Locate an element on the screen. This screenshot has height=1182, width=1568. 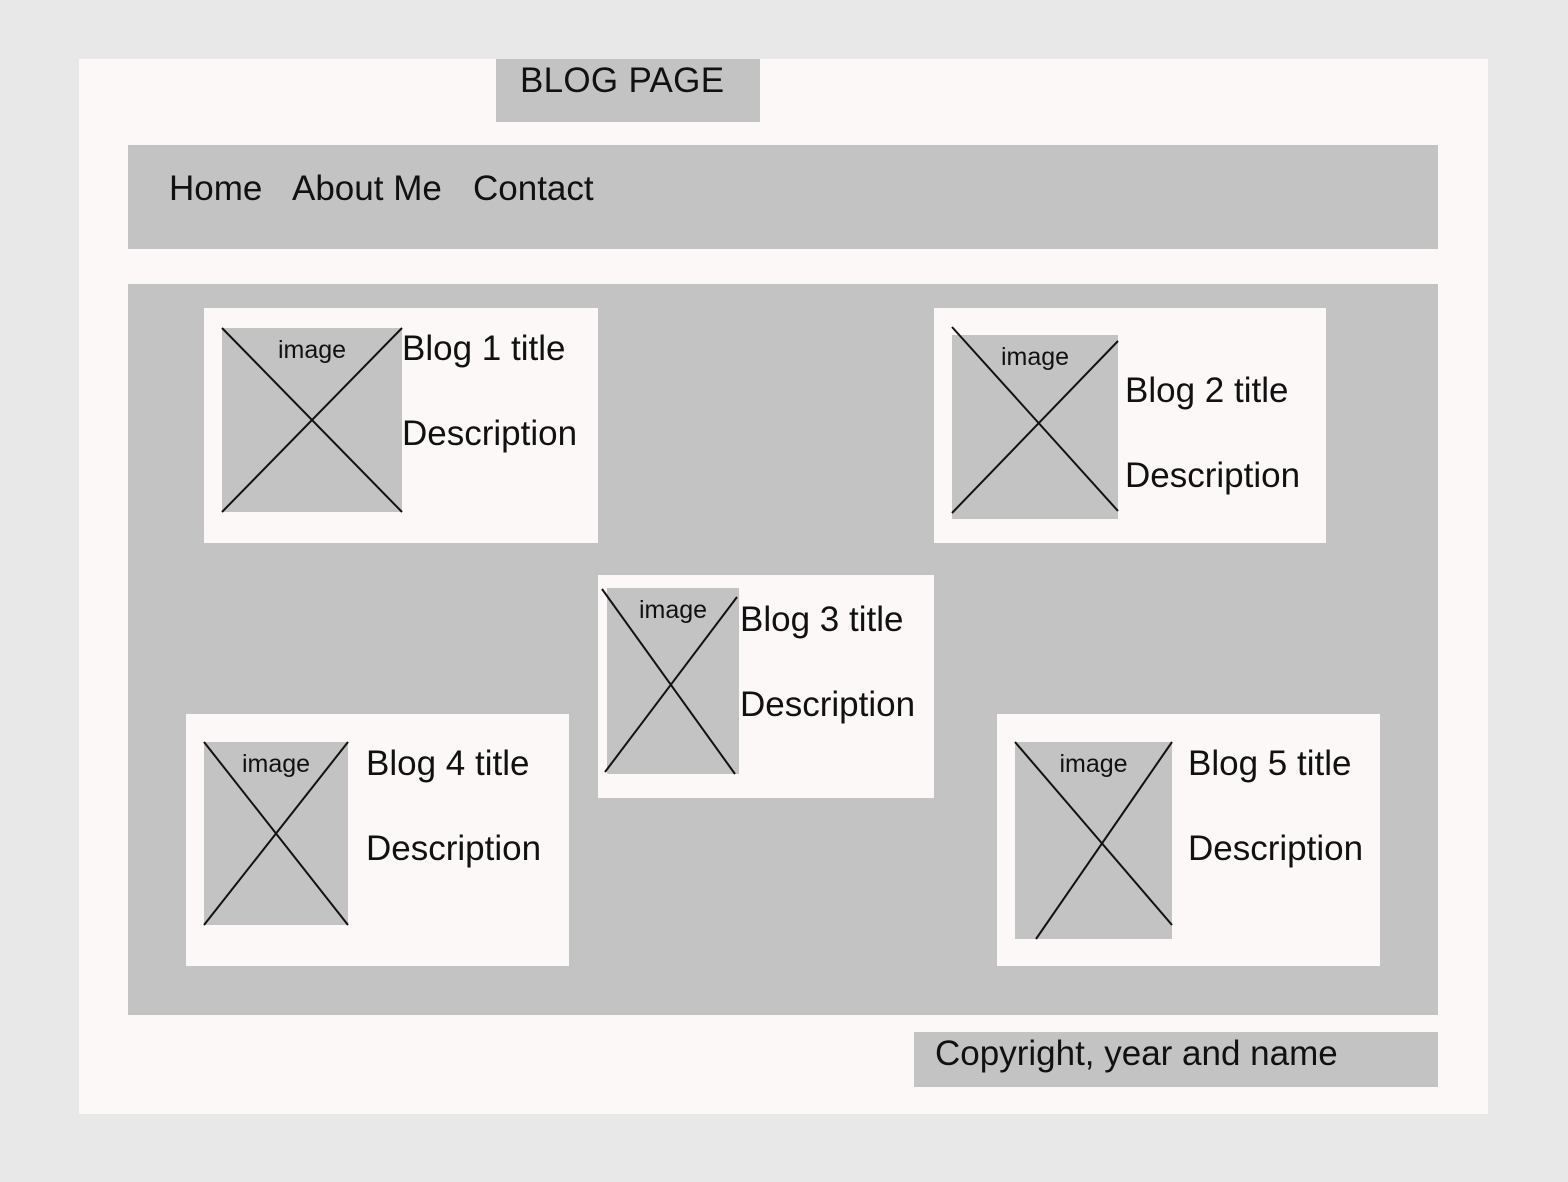
blog-card-3: image Blog 3 title Description is located at coordinates (766, 686).